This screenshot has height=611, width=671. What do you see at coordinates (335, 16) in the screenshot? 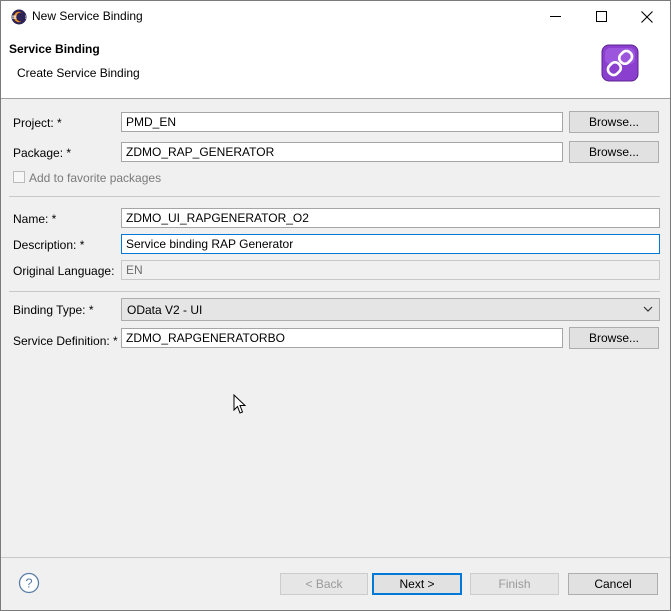
I see `title-bar: New Service Binding` at bounding box center [335, 16].